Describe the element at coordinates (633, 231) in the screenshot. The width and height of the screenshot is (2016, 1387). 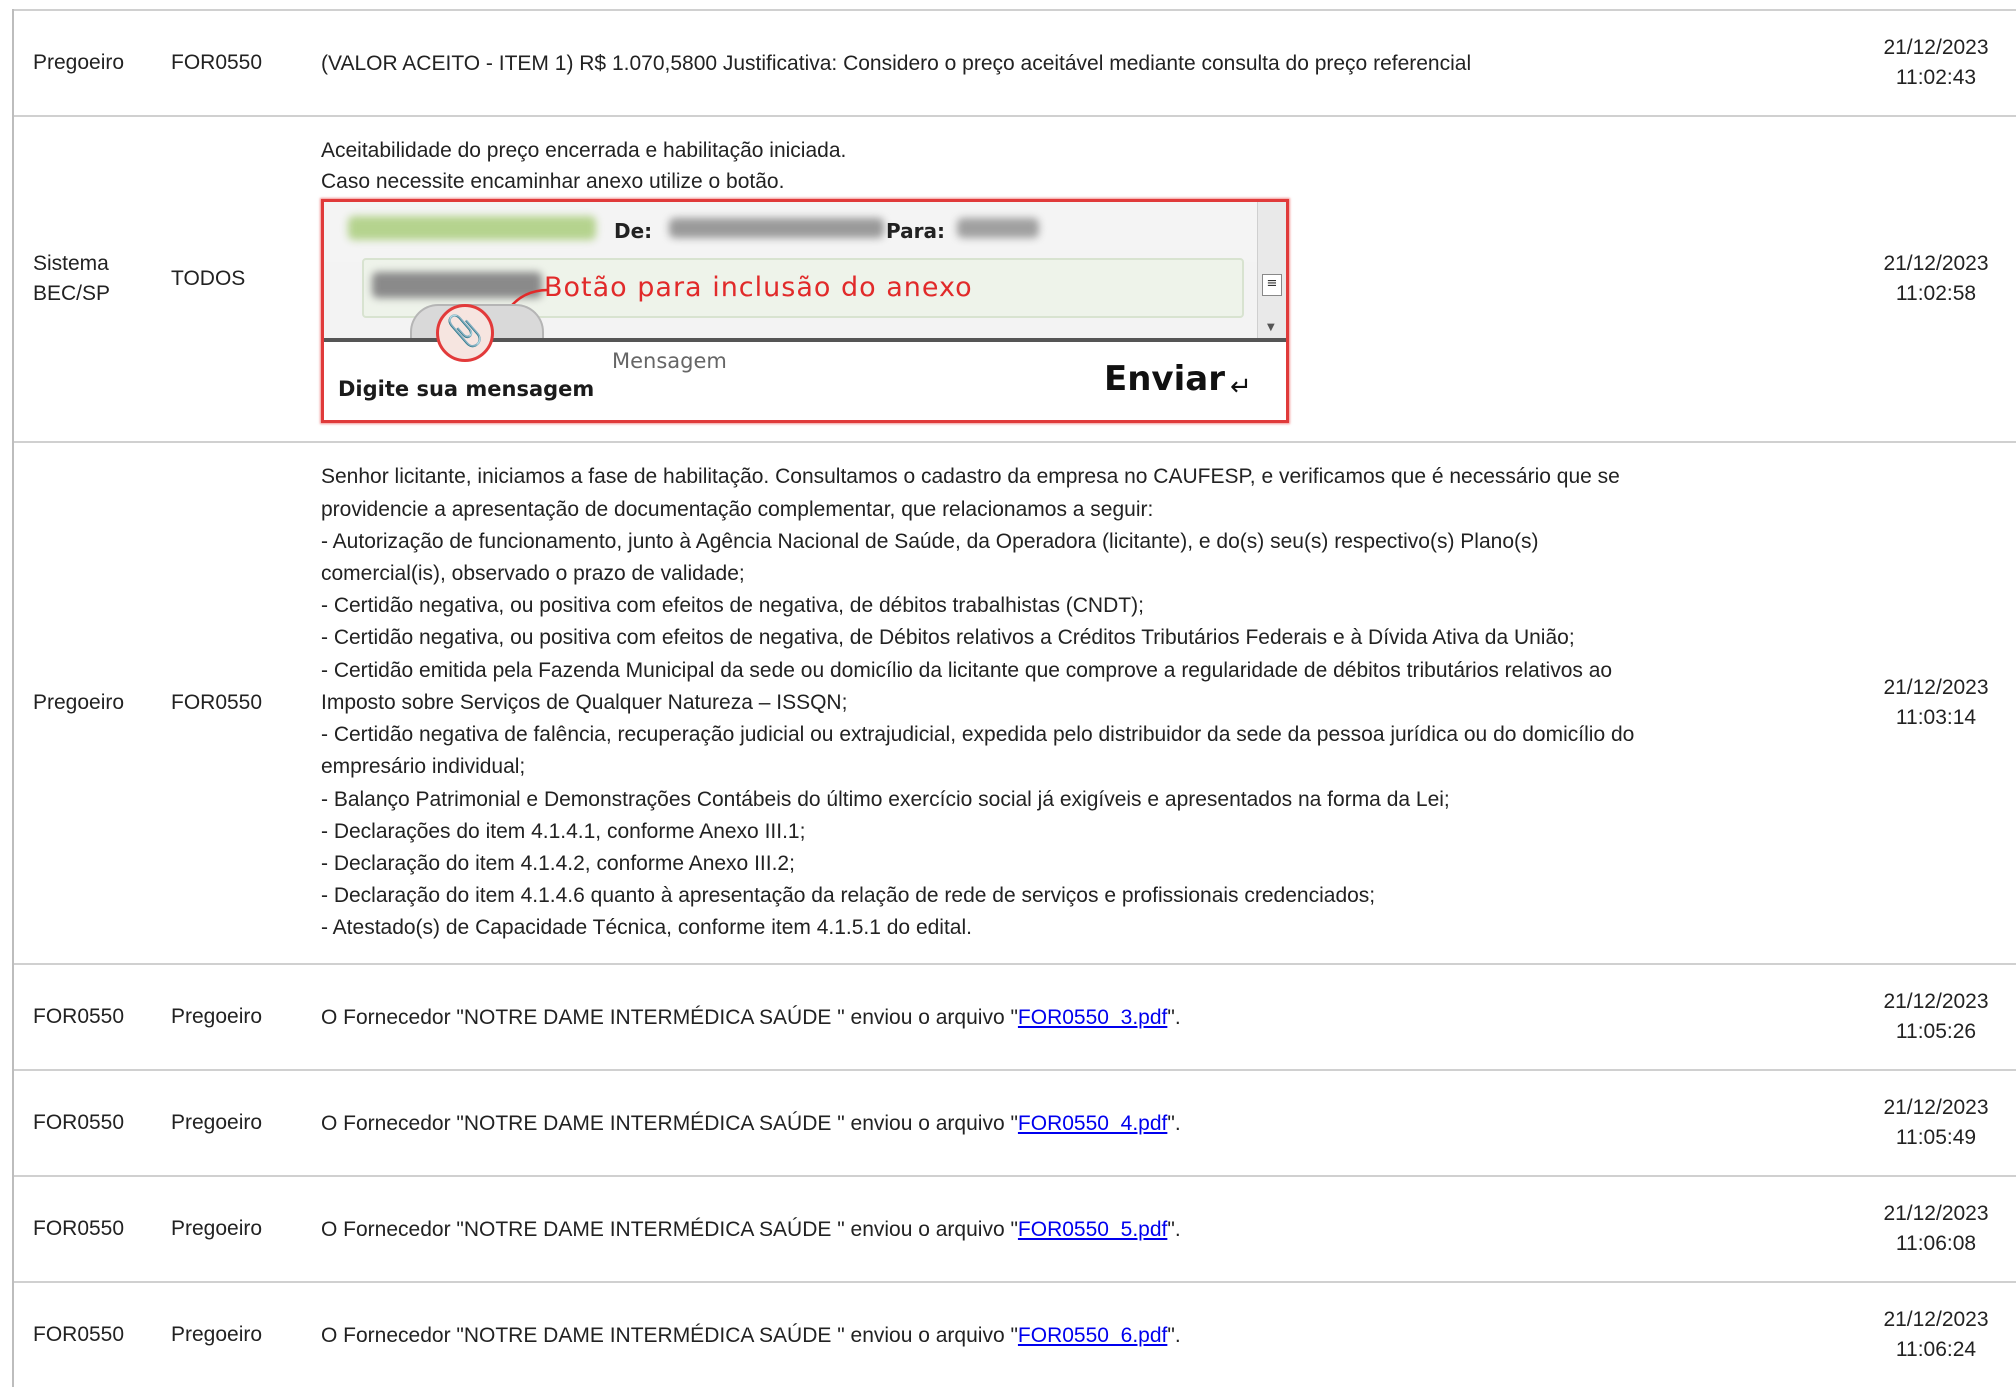
I see `from-label: De:` at that location.